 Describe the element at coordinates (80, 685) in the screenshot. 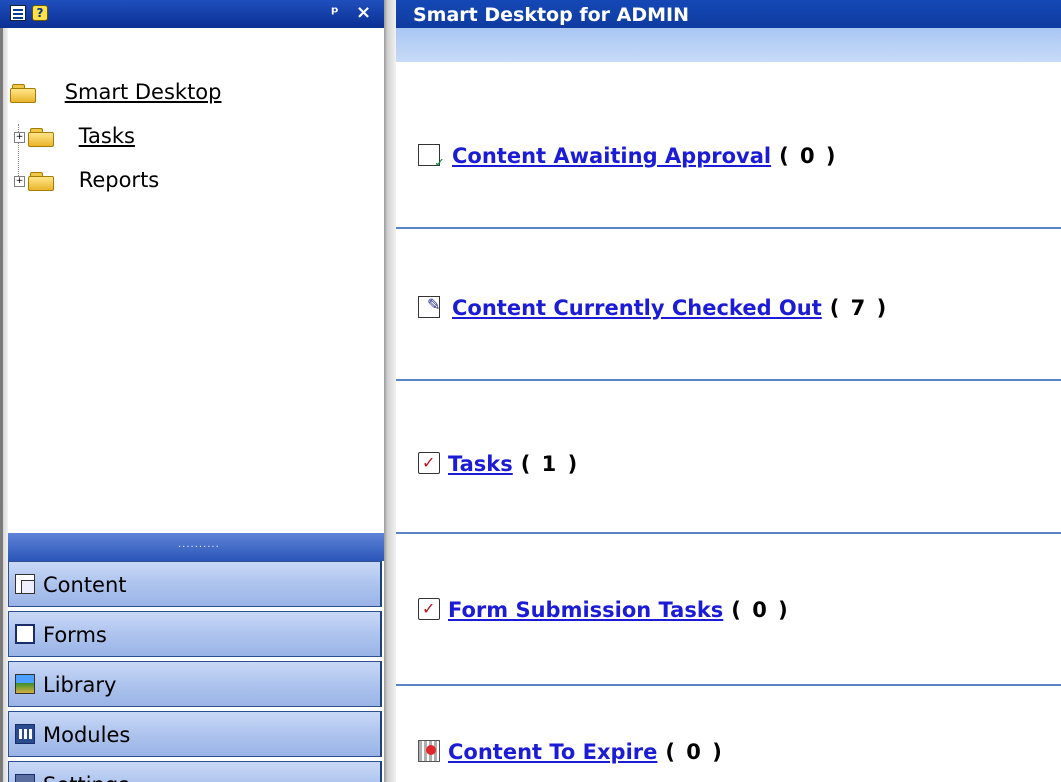

I see `nav-button-label: Library` at that location.